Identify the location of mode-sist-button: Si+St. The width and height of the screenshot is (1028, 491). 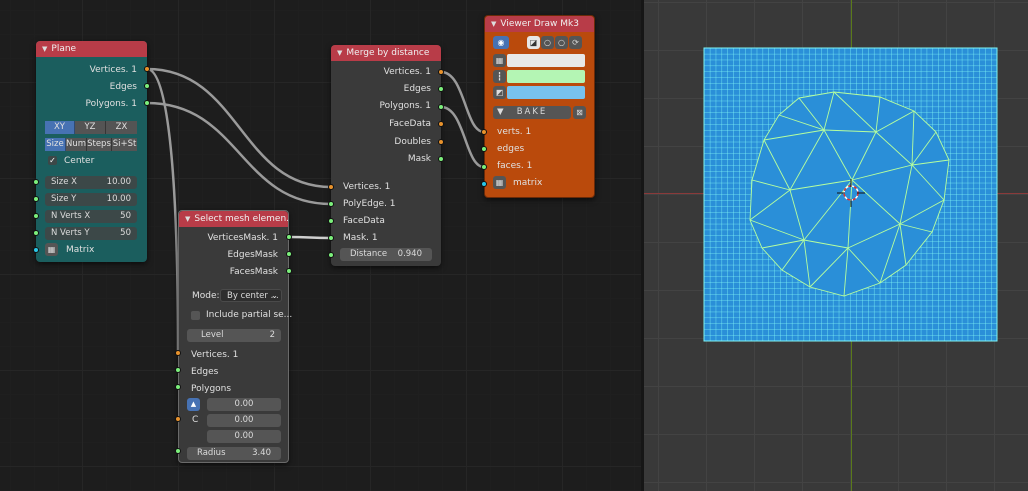
(124, 144).